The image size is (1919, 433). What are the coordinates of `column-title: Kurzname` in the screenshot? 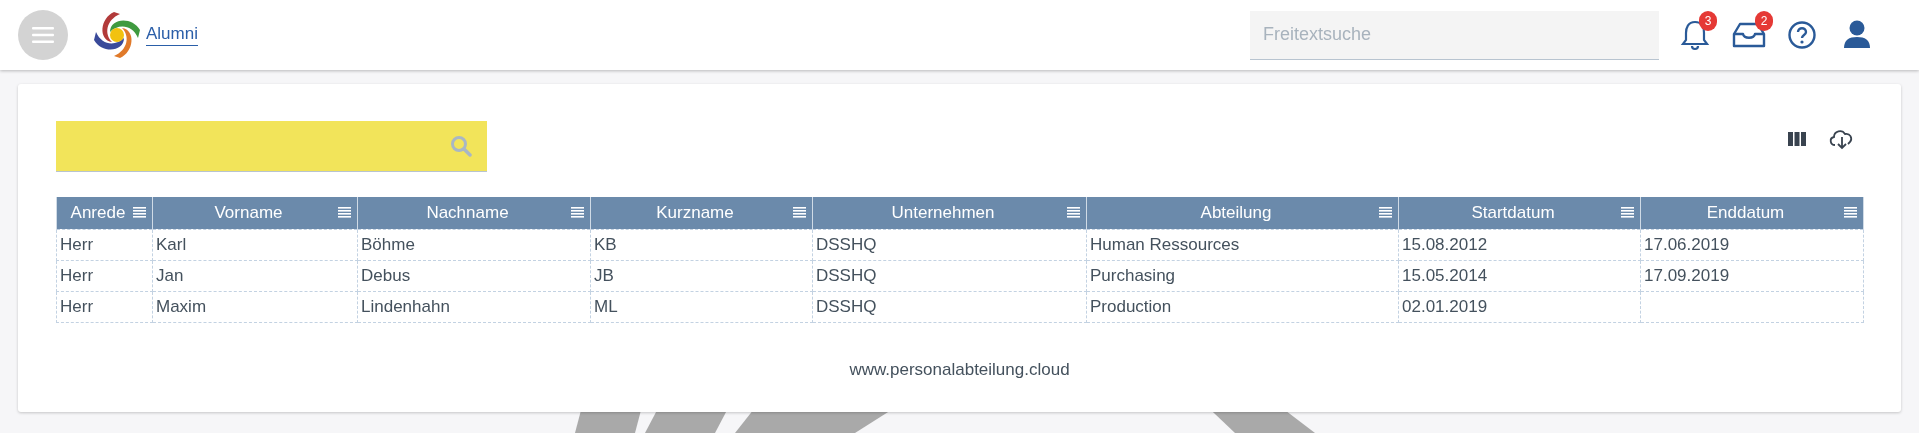 It's located at (695, 213).